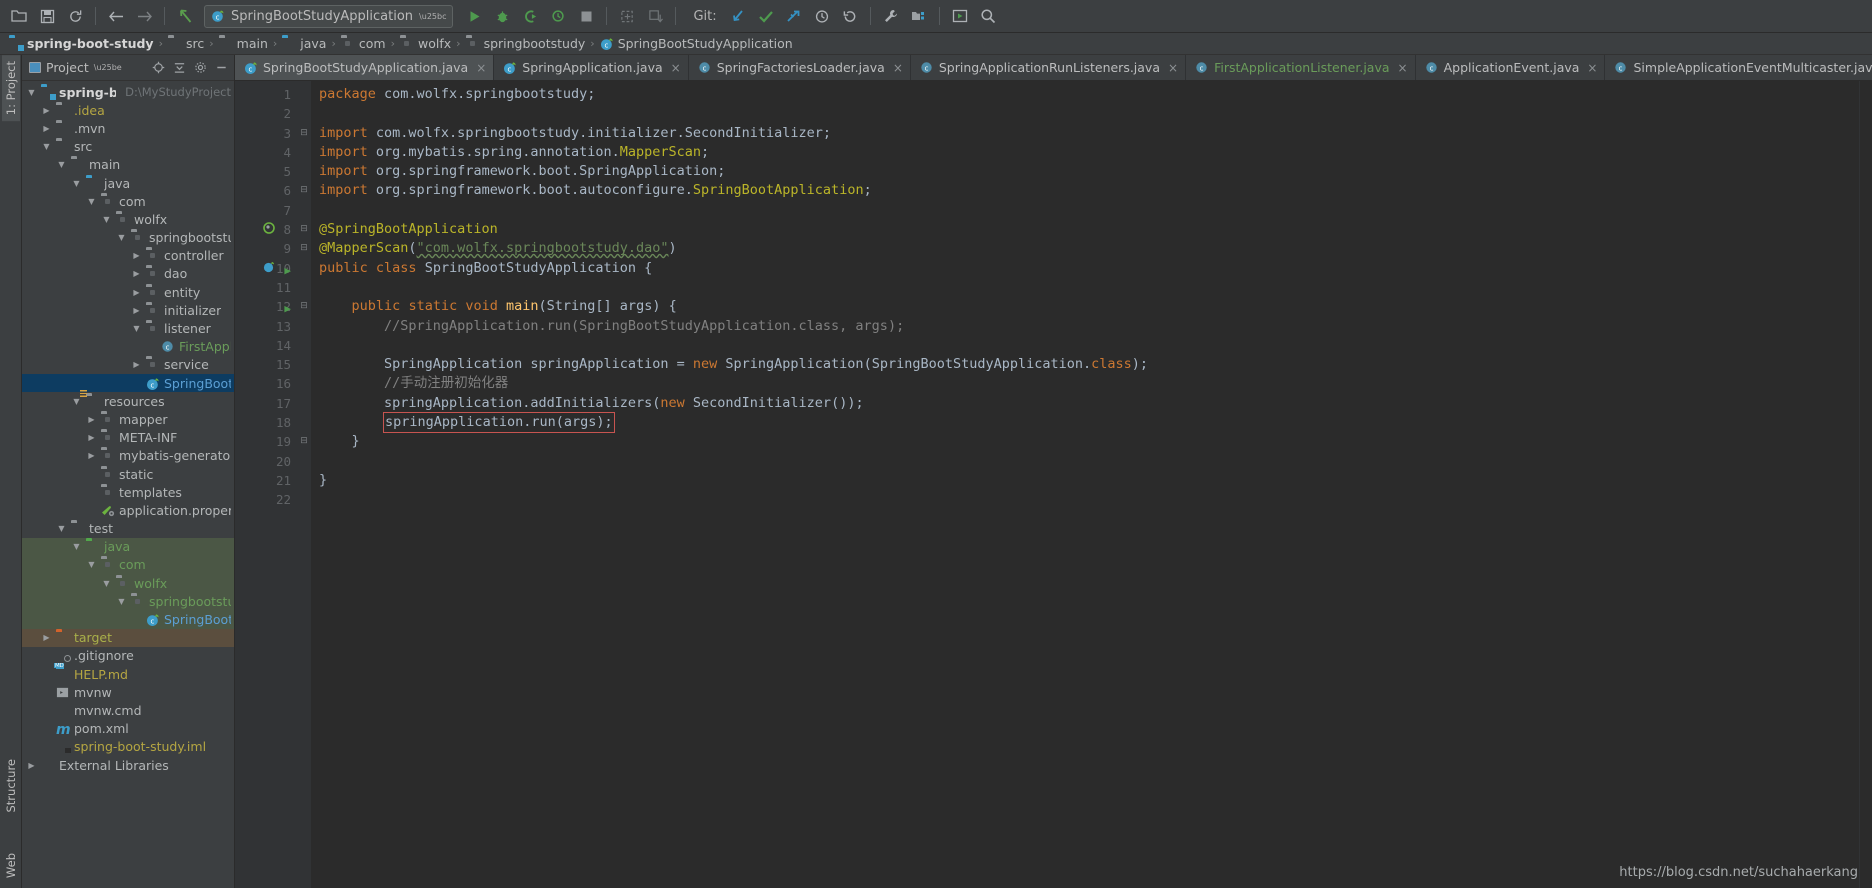 The width and height of the screenshot is (1872, 888). What do you see at coordinates (530, 16) in the screenshot?
I see `run-with-coverage-button` at bounding box center [530, 16].